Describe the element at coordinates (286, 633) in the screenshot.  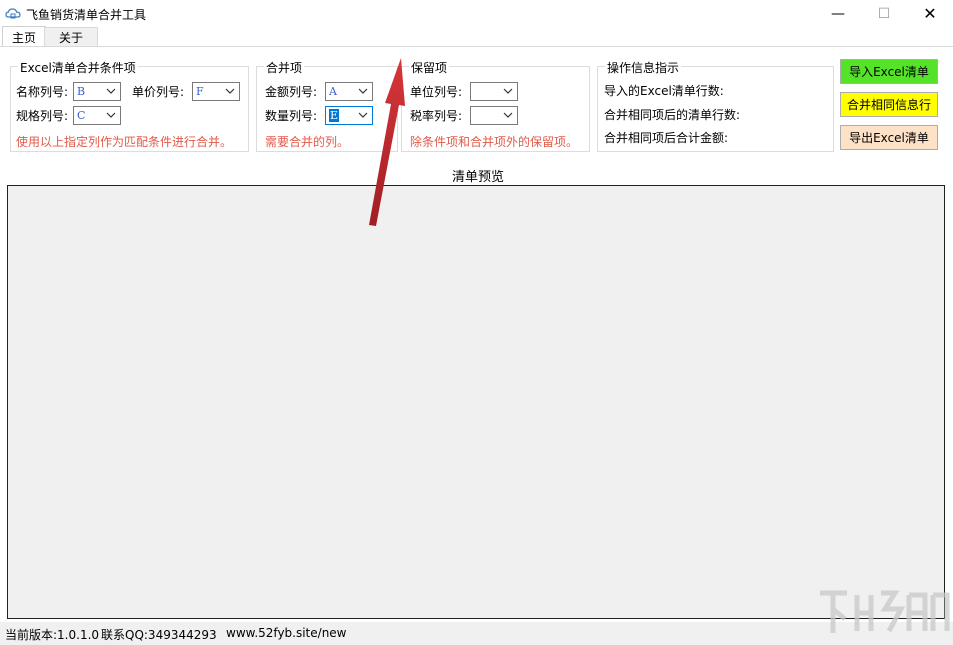
I see `website-link: www.52fyb.site/new` at that location.